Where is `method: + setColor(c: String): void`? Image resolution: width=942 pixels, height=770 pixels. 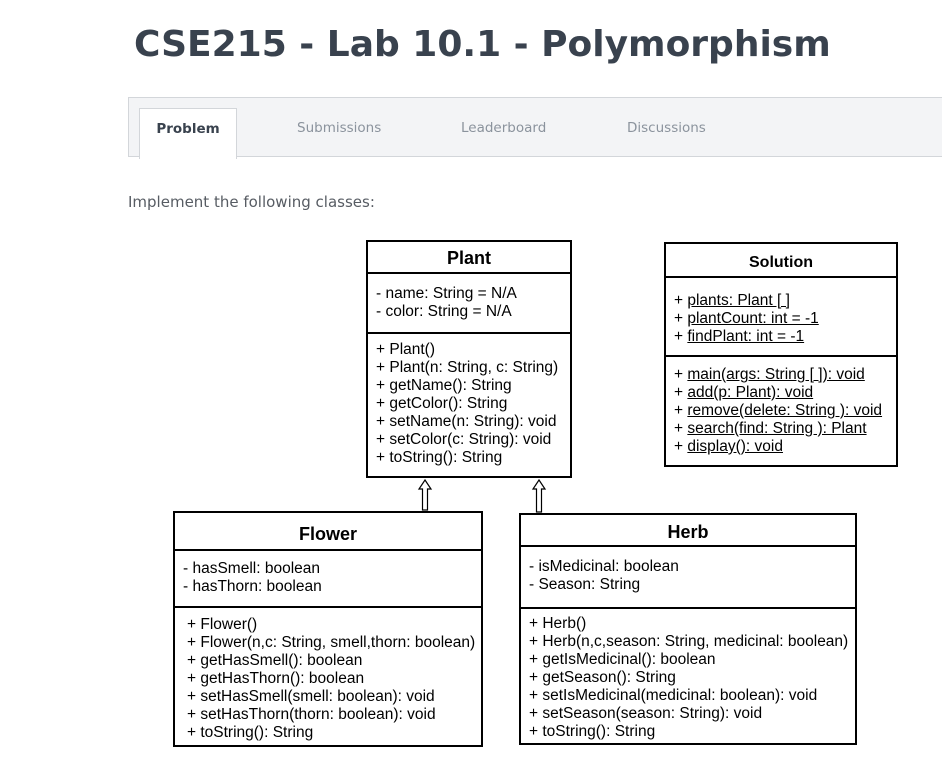 method: + setColor(c: String): void is located at coordinates (464, 439).